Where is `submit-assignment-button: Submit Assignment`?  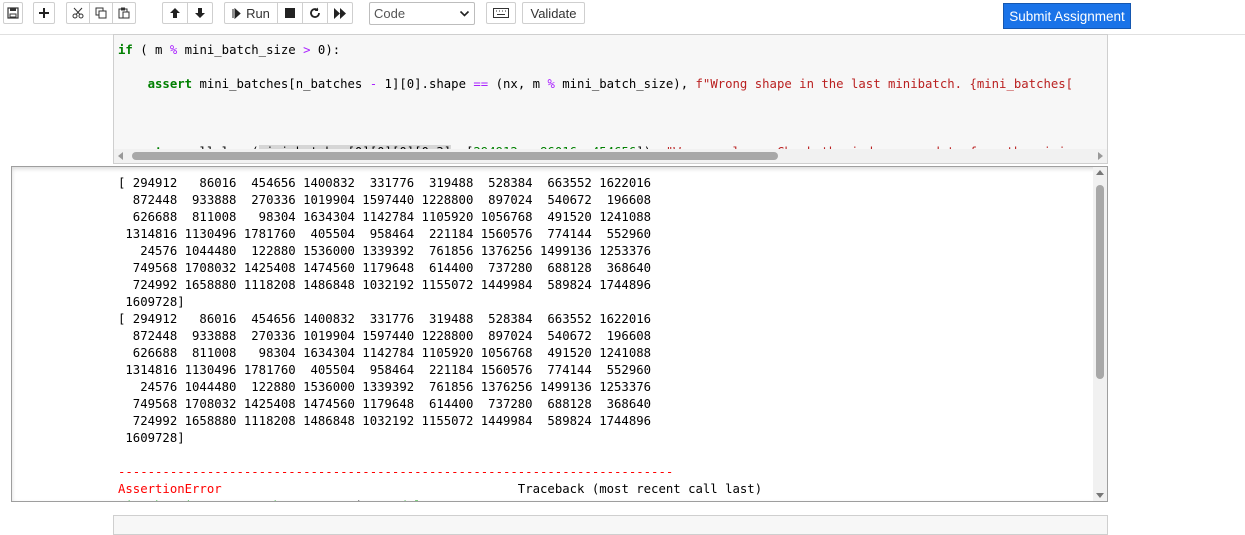 submit-assignment-button: Submit Assignment is located at coordinates (1067, 16).